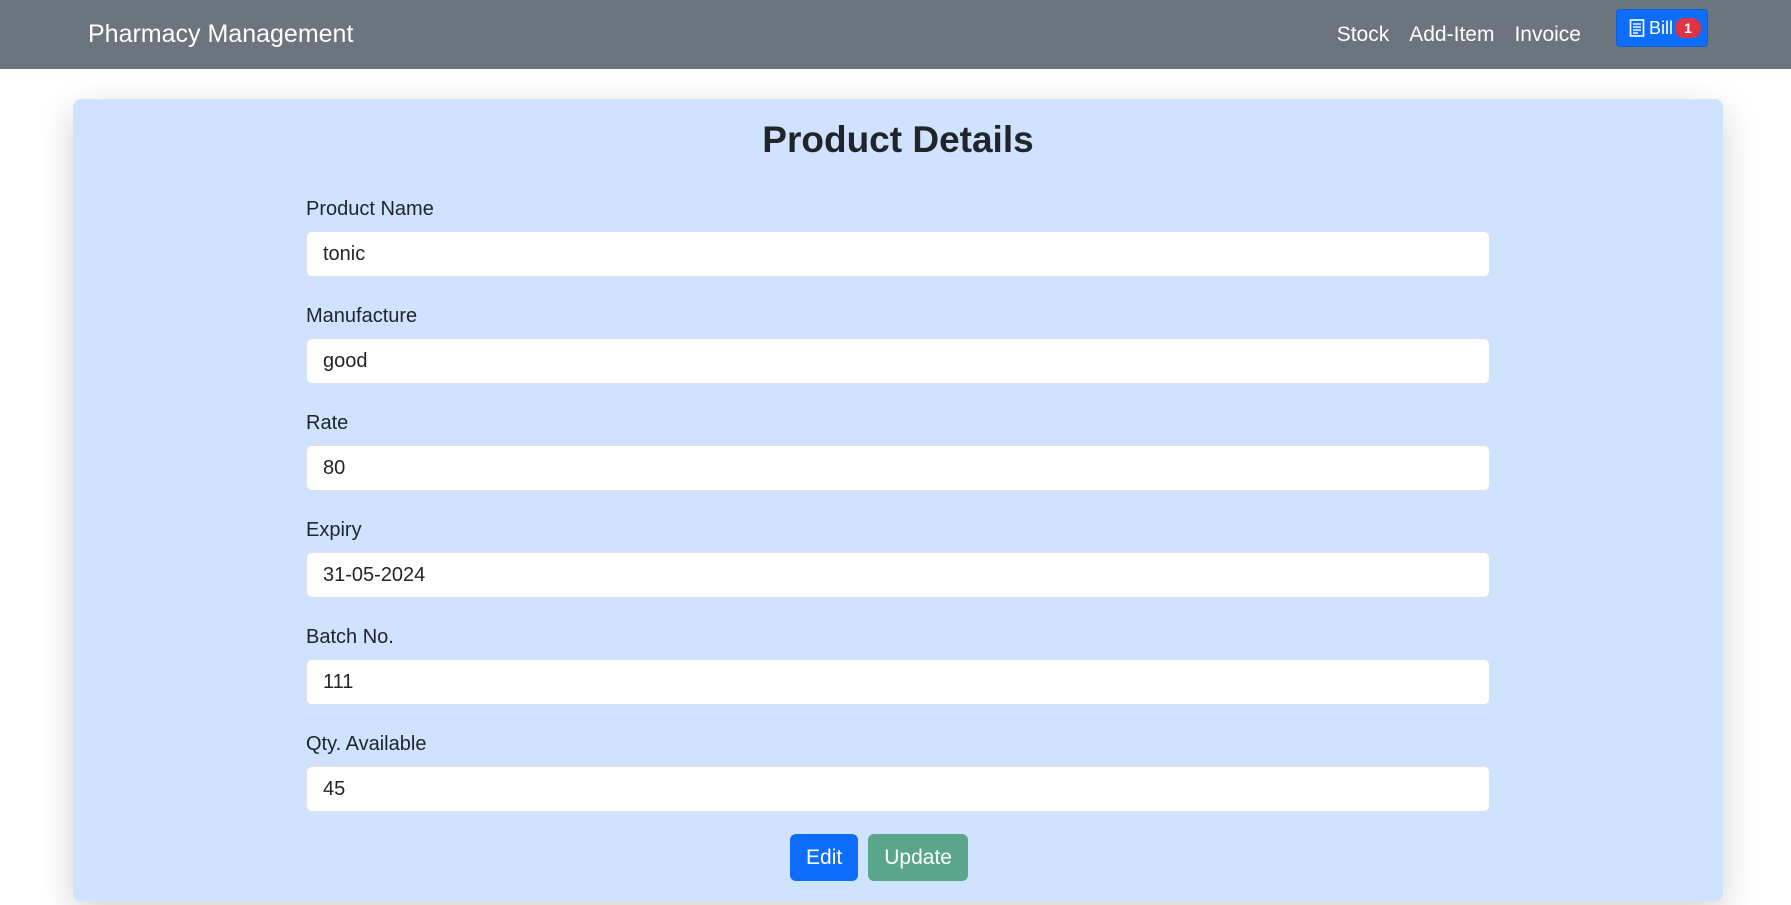  I want to click on page-title: Product Details, so click(898, 139).